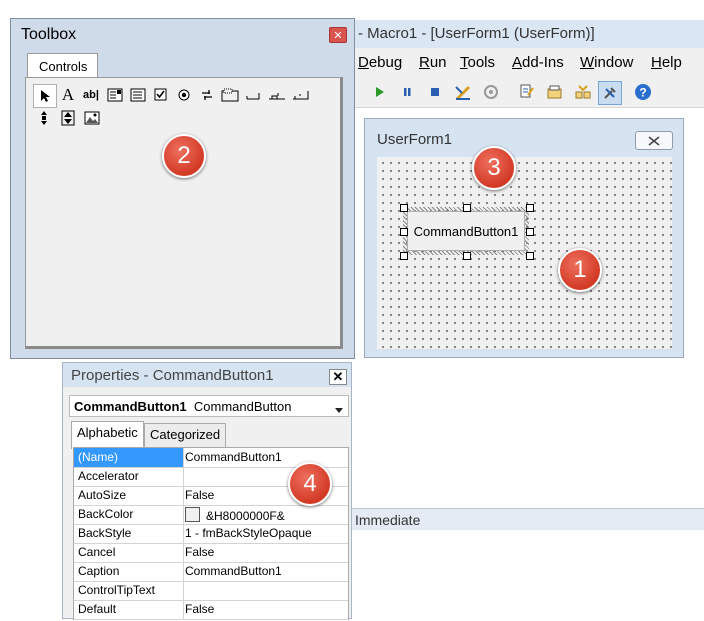 The height and width of the screenshot is (621, 704). Describe the element at coordinates (253, 95) in the screenshot. I see `commandbutton-tool-icon` at that location.